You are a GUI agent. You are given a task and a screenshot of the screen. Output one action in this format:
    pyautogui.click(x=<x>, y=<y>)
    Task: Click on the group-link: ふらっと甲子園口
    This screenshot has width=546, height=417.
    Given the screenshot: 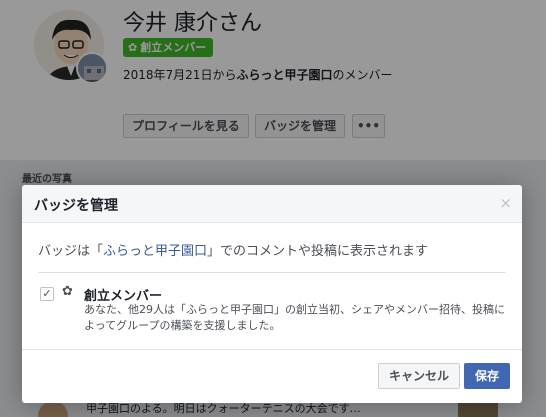 What is the action you would take?
    pyautogui.click(x=155, y=251)
    